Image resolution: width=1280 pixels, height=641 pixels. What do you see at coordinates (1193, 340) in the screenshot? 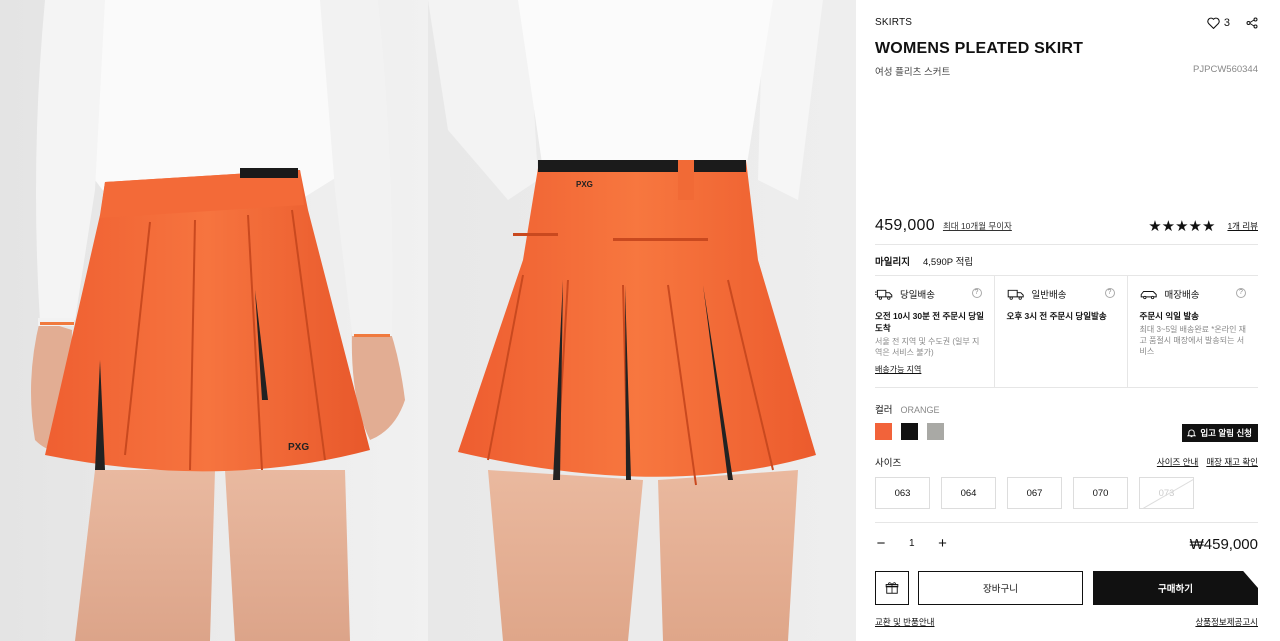
I see `delivery-note: 최대 3~5일 배송완료 *온라인 재고 품절시 매장에서 발송되는 서비스` at bounding box center [1193, 340].